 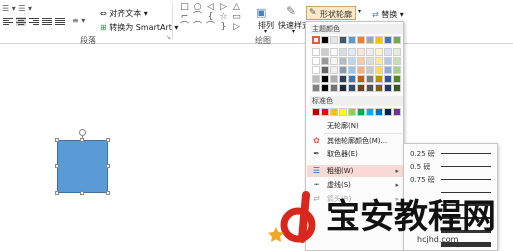 I want to click on weight-item: ☰ 粗细(W) ▸, so click(x=355, y=171).